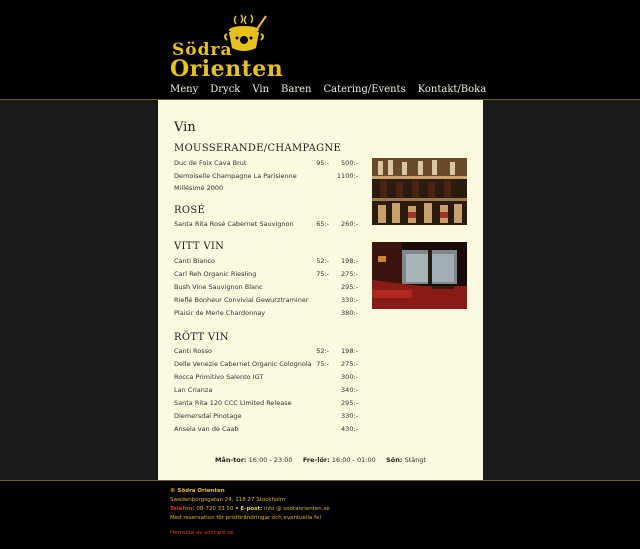  Describe the element at coordinates (218, 533) in the screenshot. I see `credit-link: soccarb.se` at that location.